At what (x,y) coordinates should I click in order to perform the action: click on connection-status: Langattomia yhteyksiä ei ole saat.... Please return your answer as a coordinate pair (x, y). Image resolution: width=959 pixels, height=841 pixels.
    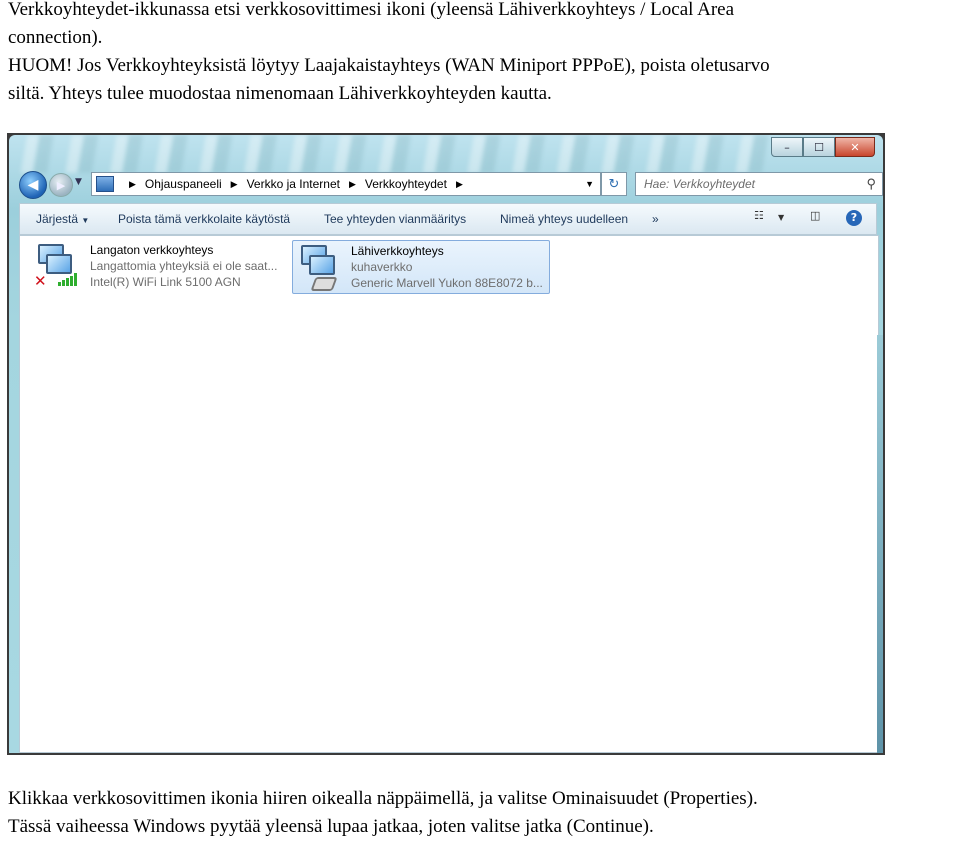
    Looking at the image, I should click on (184, 266).